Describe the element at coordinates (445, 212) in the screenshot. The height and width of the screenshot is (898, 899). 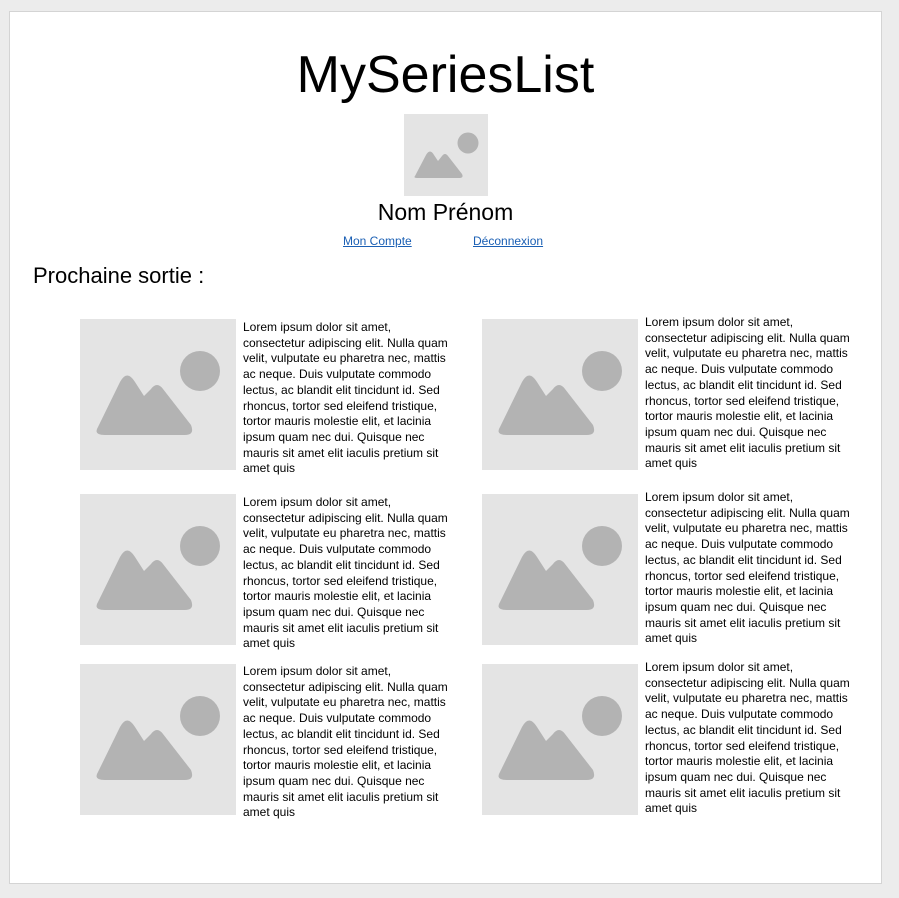
I see `user-name: Nom Prénom` at that location.